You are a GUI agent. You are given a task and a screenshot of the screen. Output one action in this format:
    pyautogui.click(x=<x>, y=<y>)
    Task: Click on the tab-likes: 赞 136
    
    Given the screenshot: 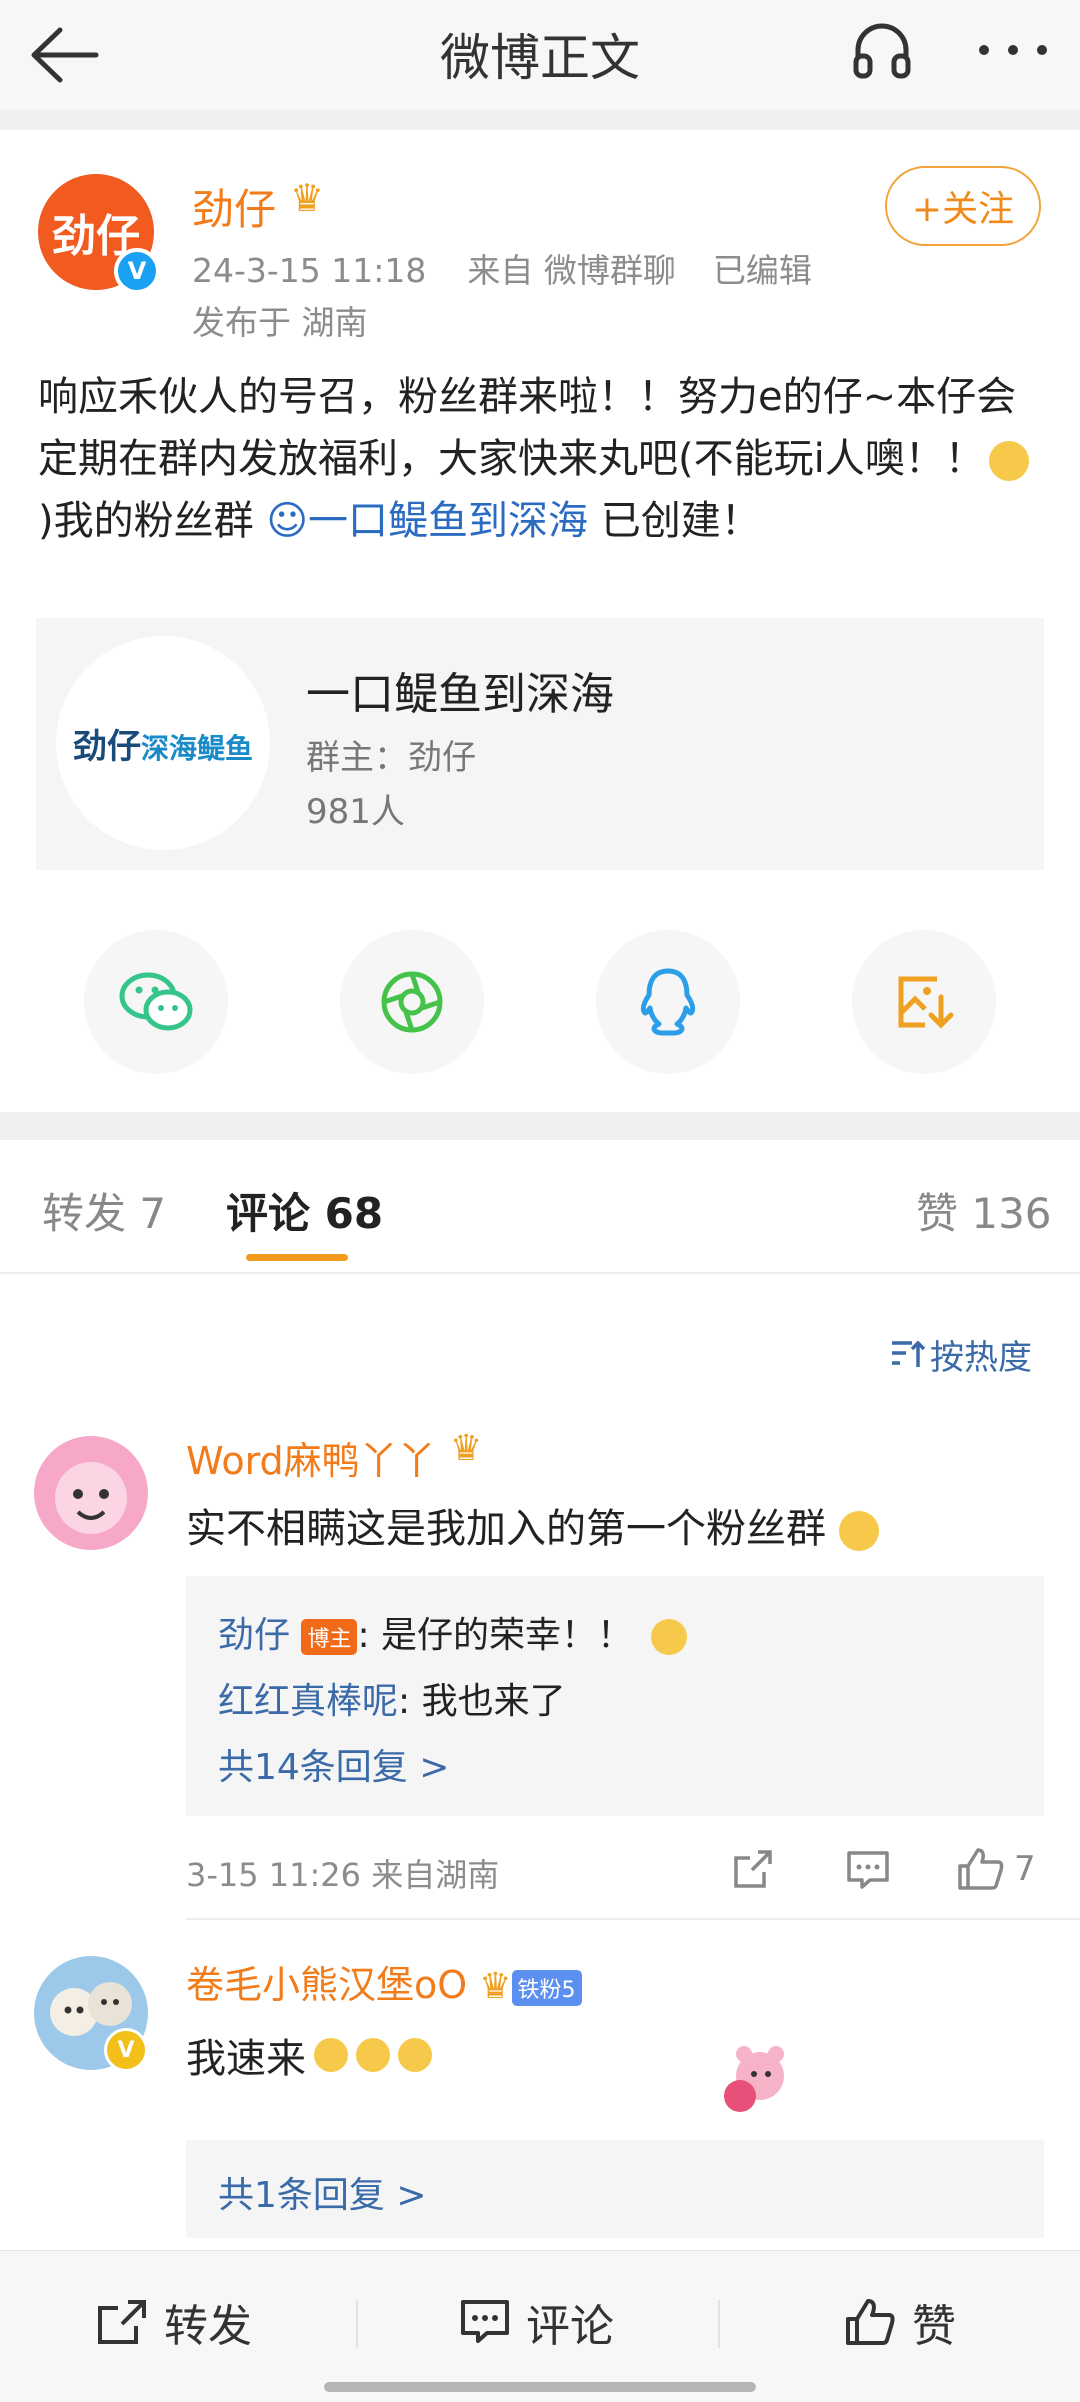 What is the action you would take?
    pyautogui.click(x=984, y=1210)
    